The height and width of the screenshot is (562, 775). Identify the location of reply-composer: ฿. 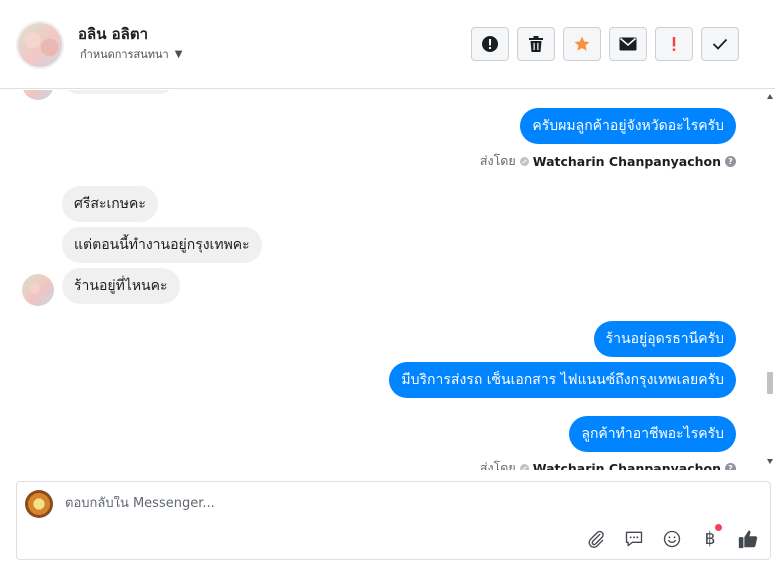
(393, 520).